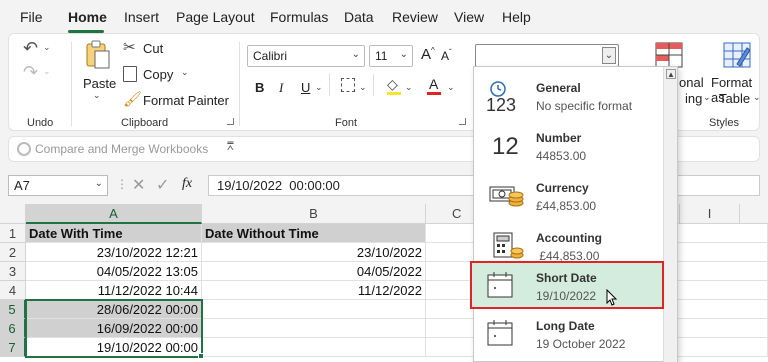  I want to click on column-header-a: A, so click(114, 214).